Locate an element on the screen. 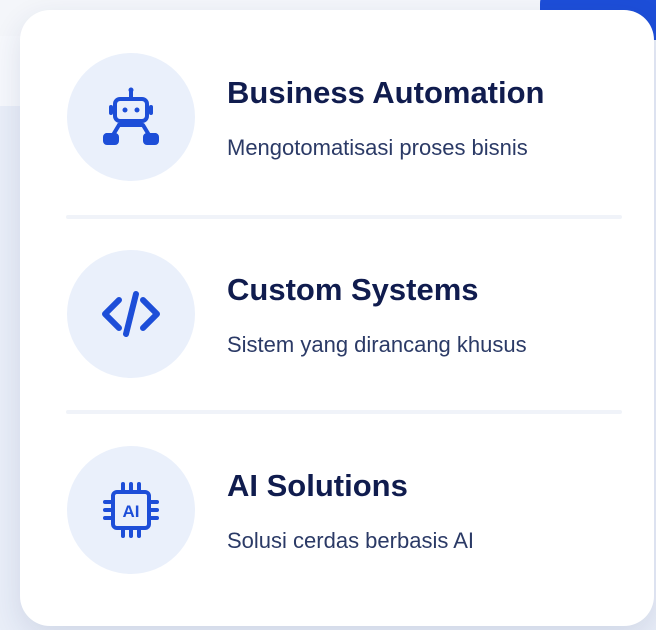  code-icon is located at coordinates (131, 314).